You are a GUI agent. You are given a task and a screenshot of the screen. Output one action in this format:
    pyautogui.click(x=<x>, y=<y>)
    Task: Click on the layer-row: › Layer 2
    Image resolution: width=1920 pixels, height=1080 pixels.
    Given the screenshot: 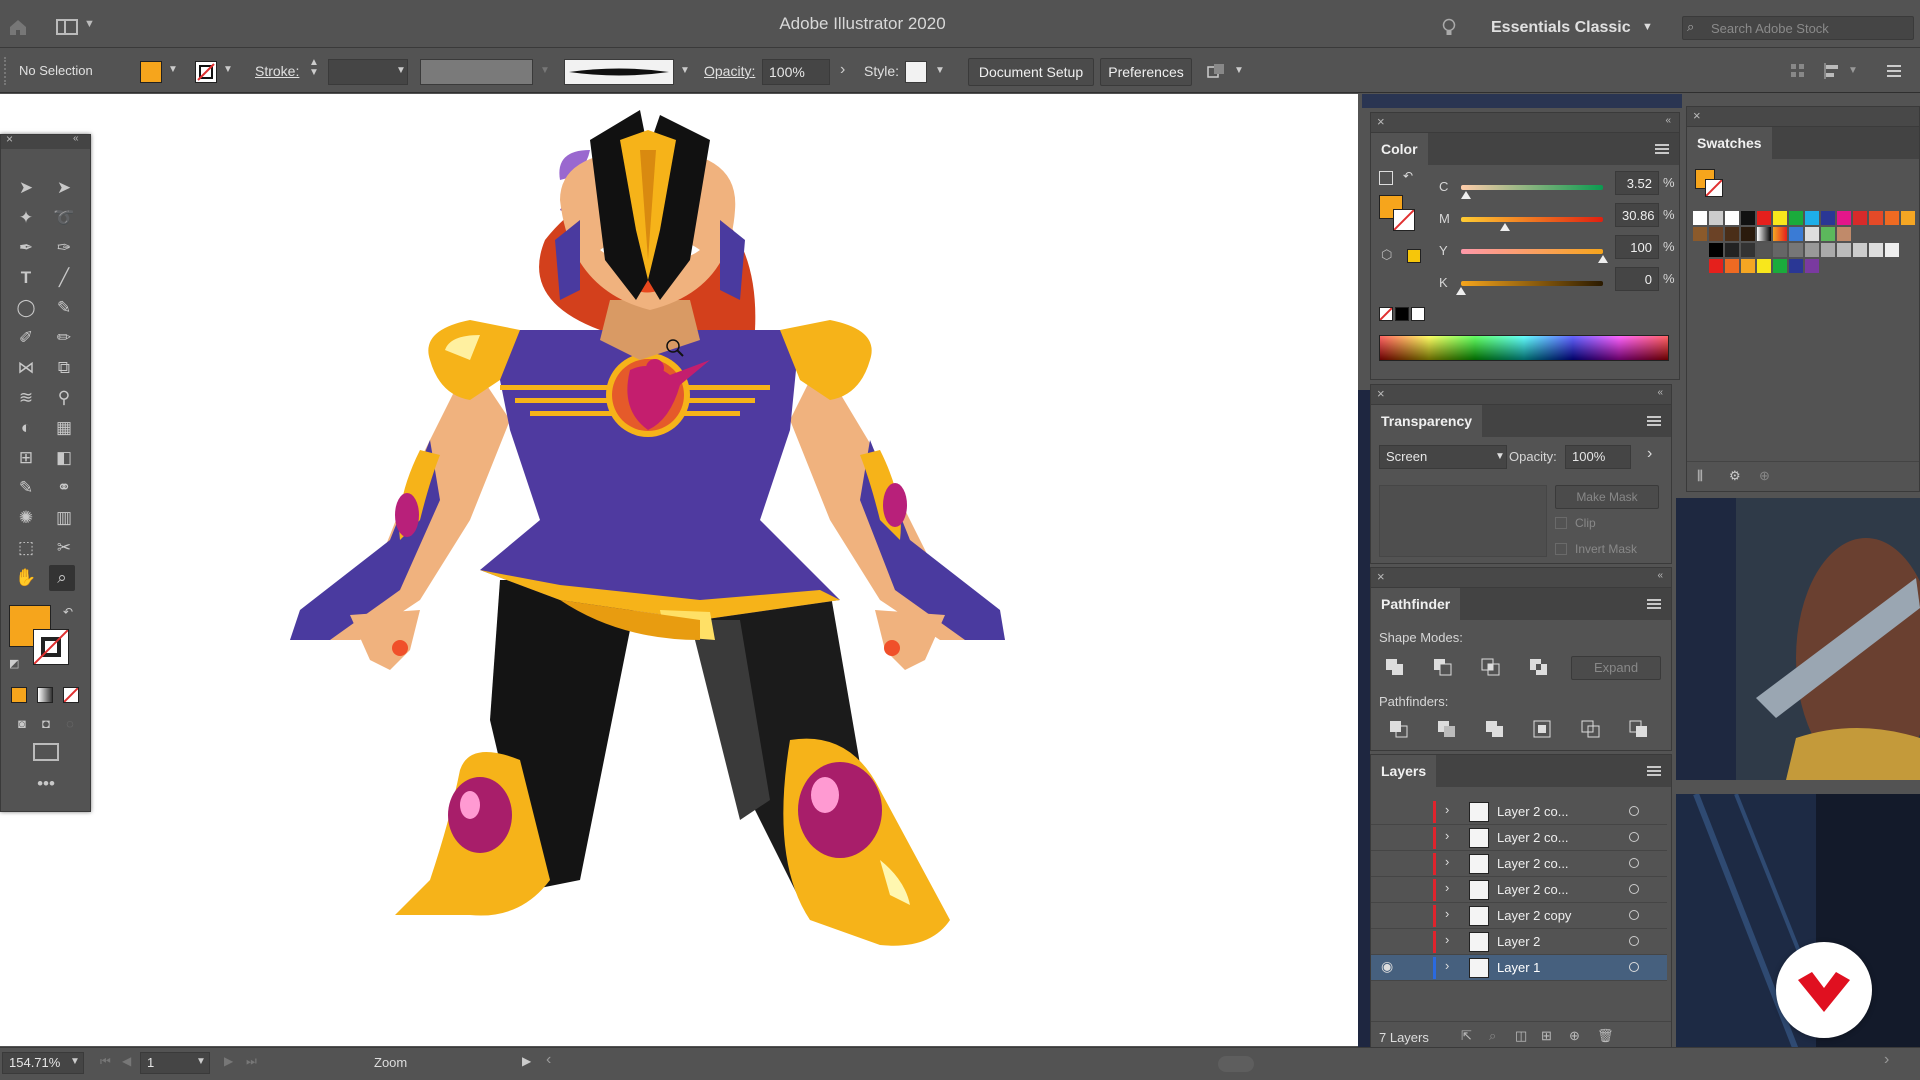 What is the action you would take?
    pyautogui.click(x=1519, y=942)
    